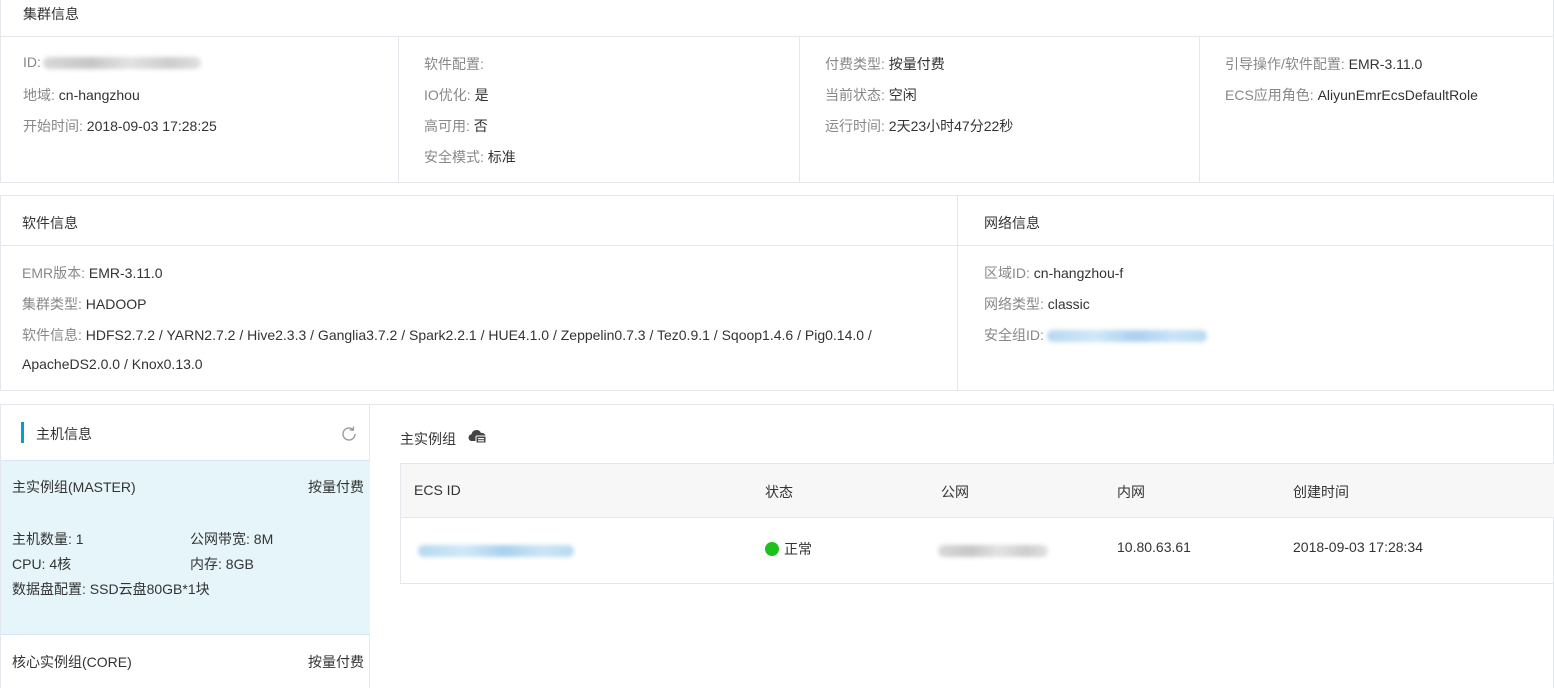 The height and width of the screenshot is (688, 1554). I want to click on cluster-type-row: 集群类型: HADOOP, so click(84, 304).